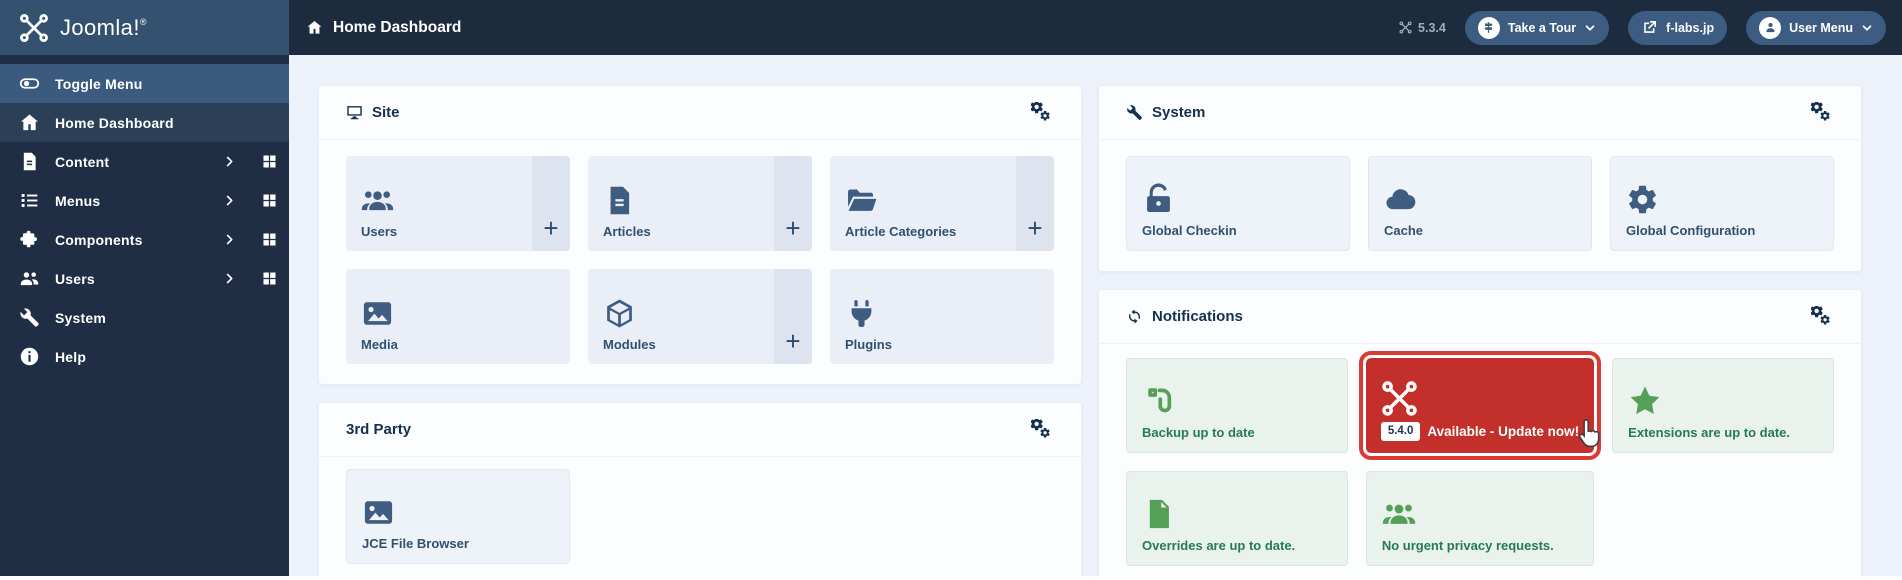  Describe the element at coordinates (619, 313) in the screenshot. I see `cube-icon` at that location.